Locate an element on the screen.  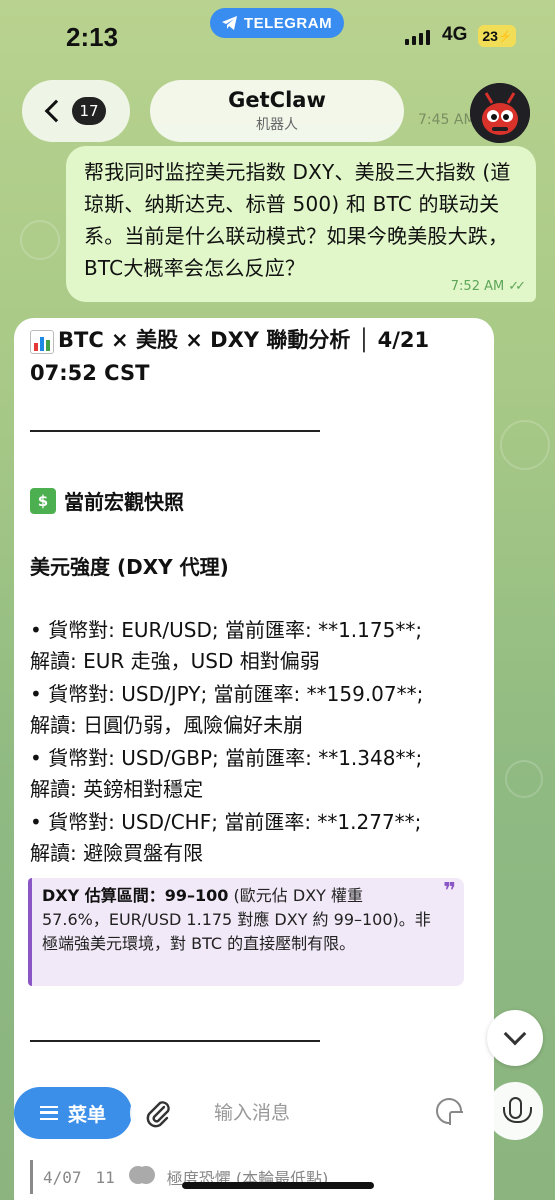
paperclip-icon is located at coordinates (158, 1114).